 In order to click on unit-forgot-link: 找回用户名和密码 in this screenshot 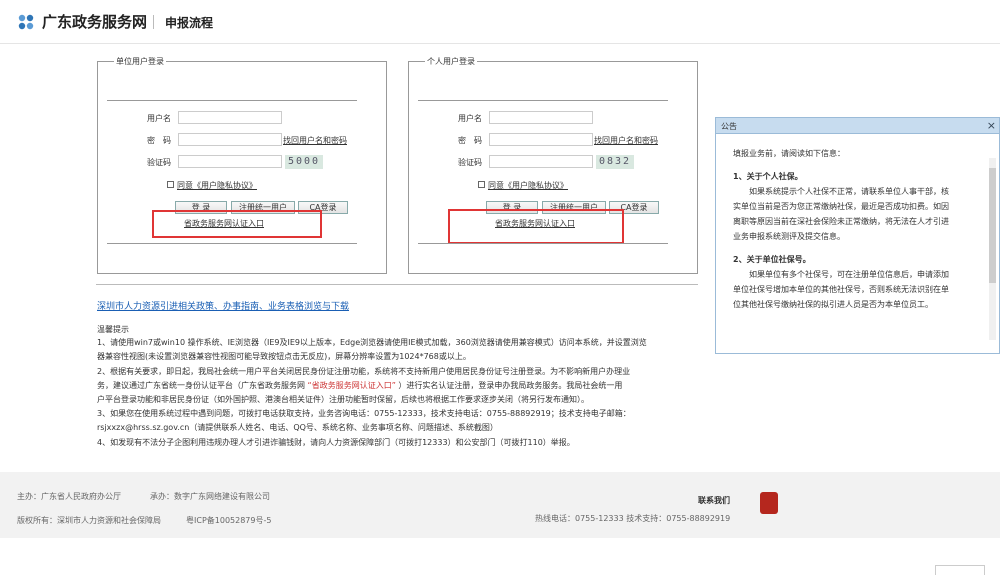, I will do `click(315, 140)`.